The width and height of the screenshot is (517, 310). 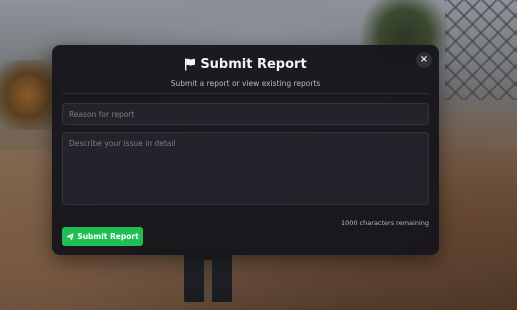 I want to click on flag-icon, so click(x=190, y=64).